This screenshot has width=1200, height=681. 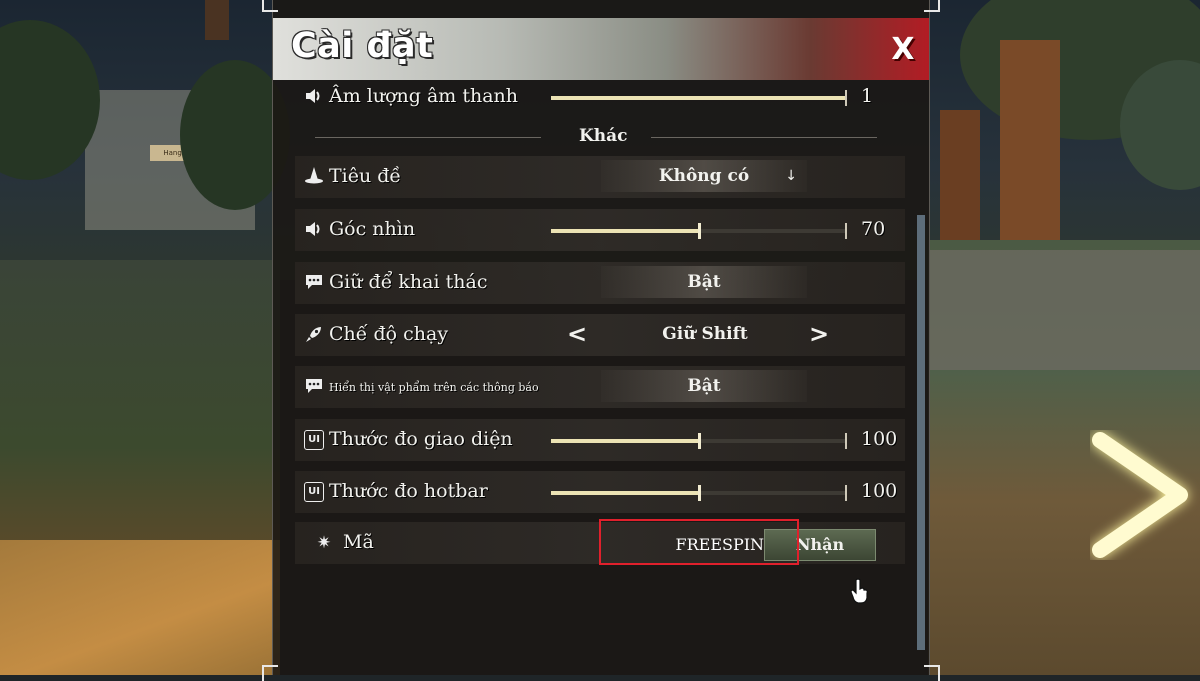 What do you see at coordinates (600, 283) in the screenshot?
I see `settings-row-hold-to-mine: Giữ để khai thác Bật` at bounding box center [600, 283].